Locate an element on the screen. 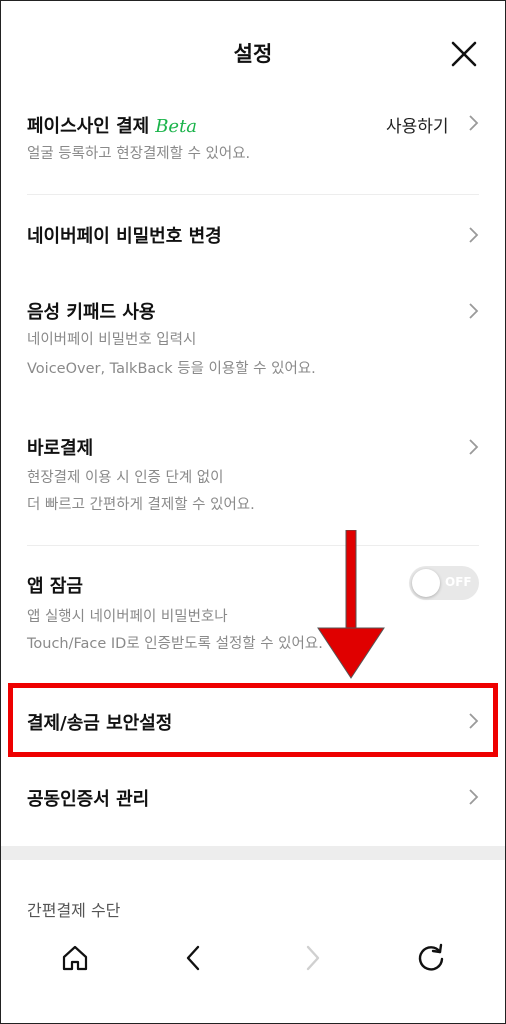  close-icon is located at coordinates (464, 54).